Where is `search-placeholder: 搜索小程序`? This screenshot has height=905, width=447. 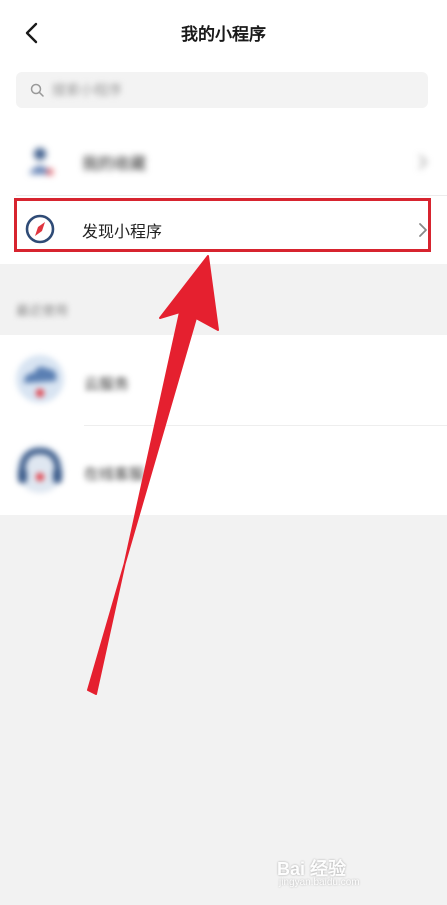
search-placeholder: 搜索小程序 is located at coordinates (87, 91).